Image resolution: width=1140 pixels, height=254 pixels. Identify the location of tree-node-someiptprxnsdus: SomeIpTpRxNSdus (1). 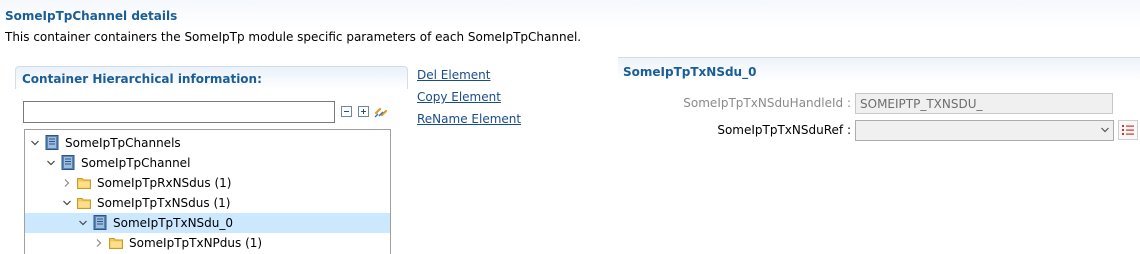
(207, 183).